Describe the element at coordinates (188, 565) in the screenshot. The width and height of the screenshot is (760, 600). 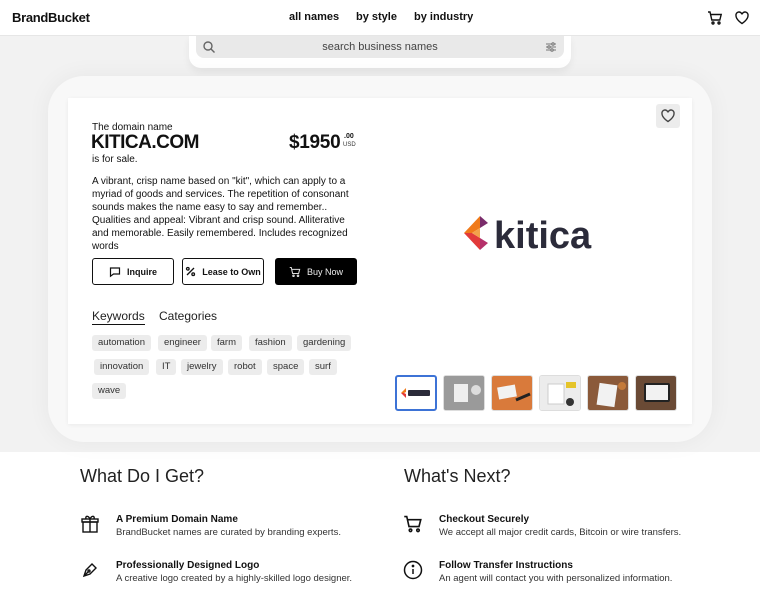
I see `feature-title: Professionally Designed Logo` at that location.